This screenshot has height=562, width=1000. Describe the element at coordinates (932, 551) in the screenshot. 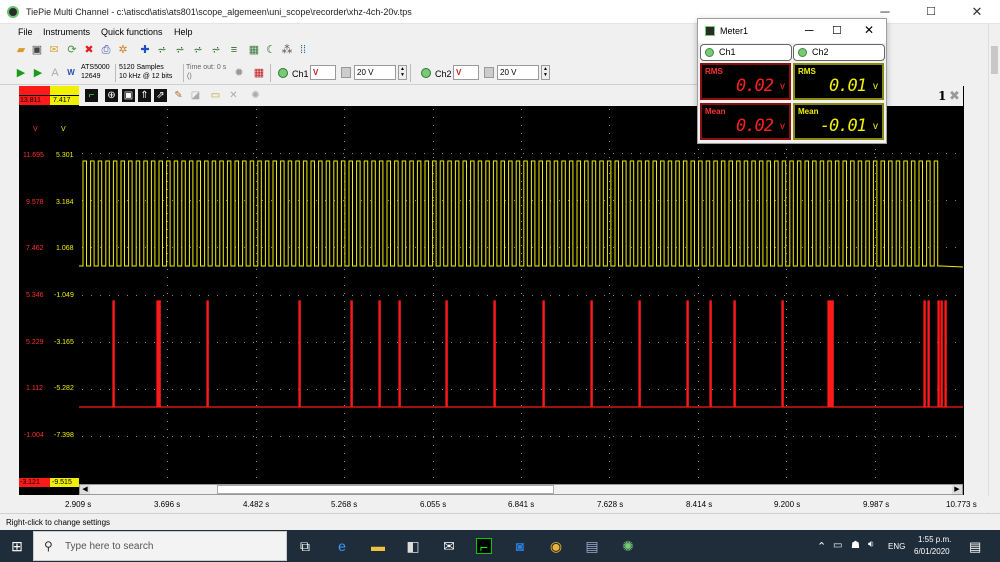

I see `clock-date: 6/01/2020` at that location.